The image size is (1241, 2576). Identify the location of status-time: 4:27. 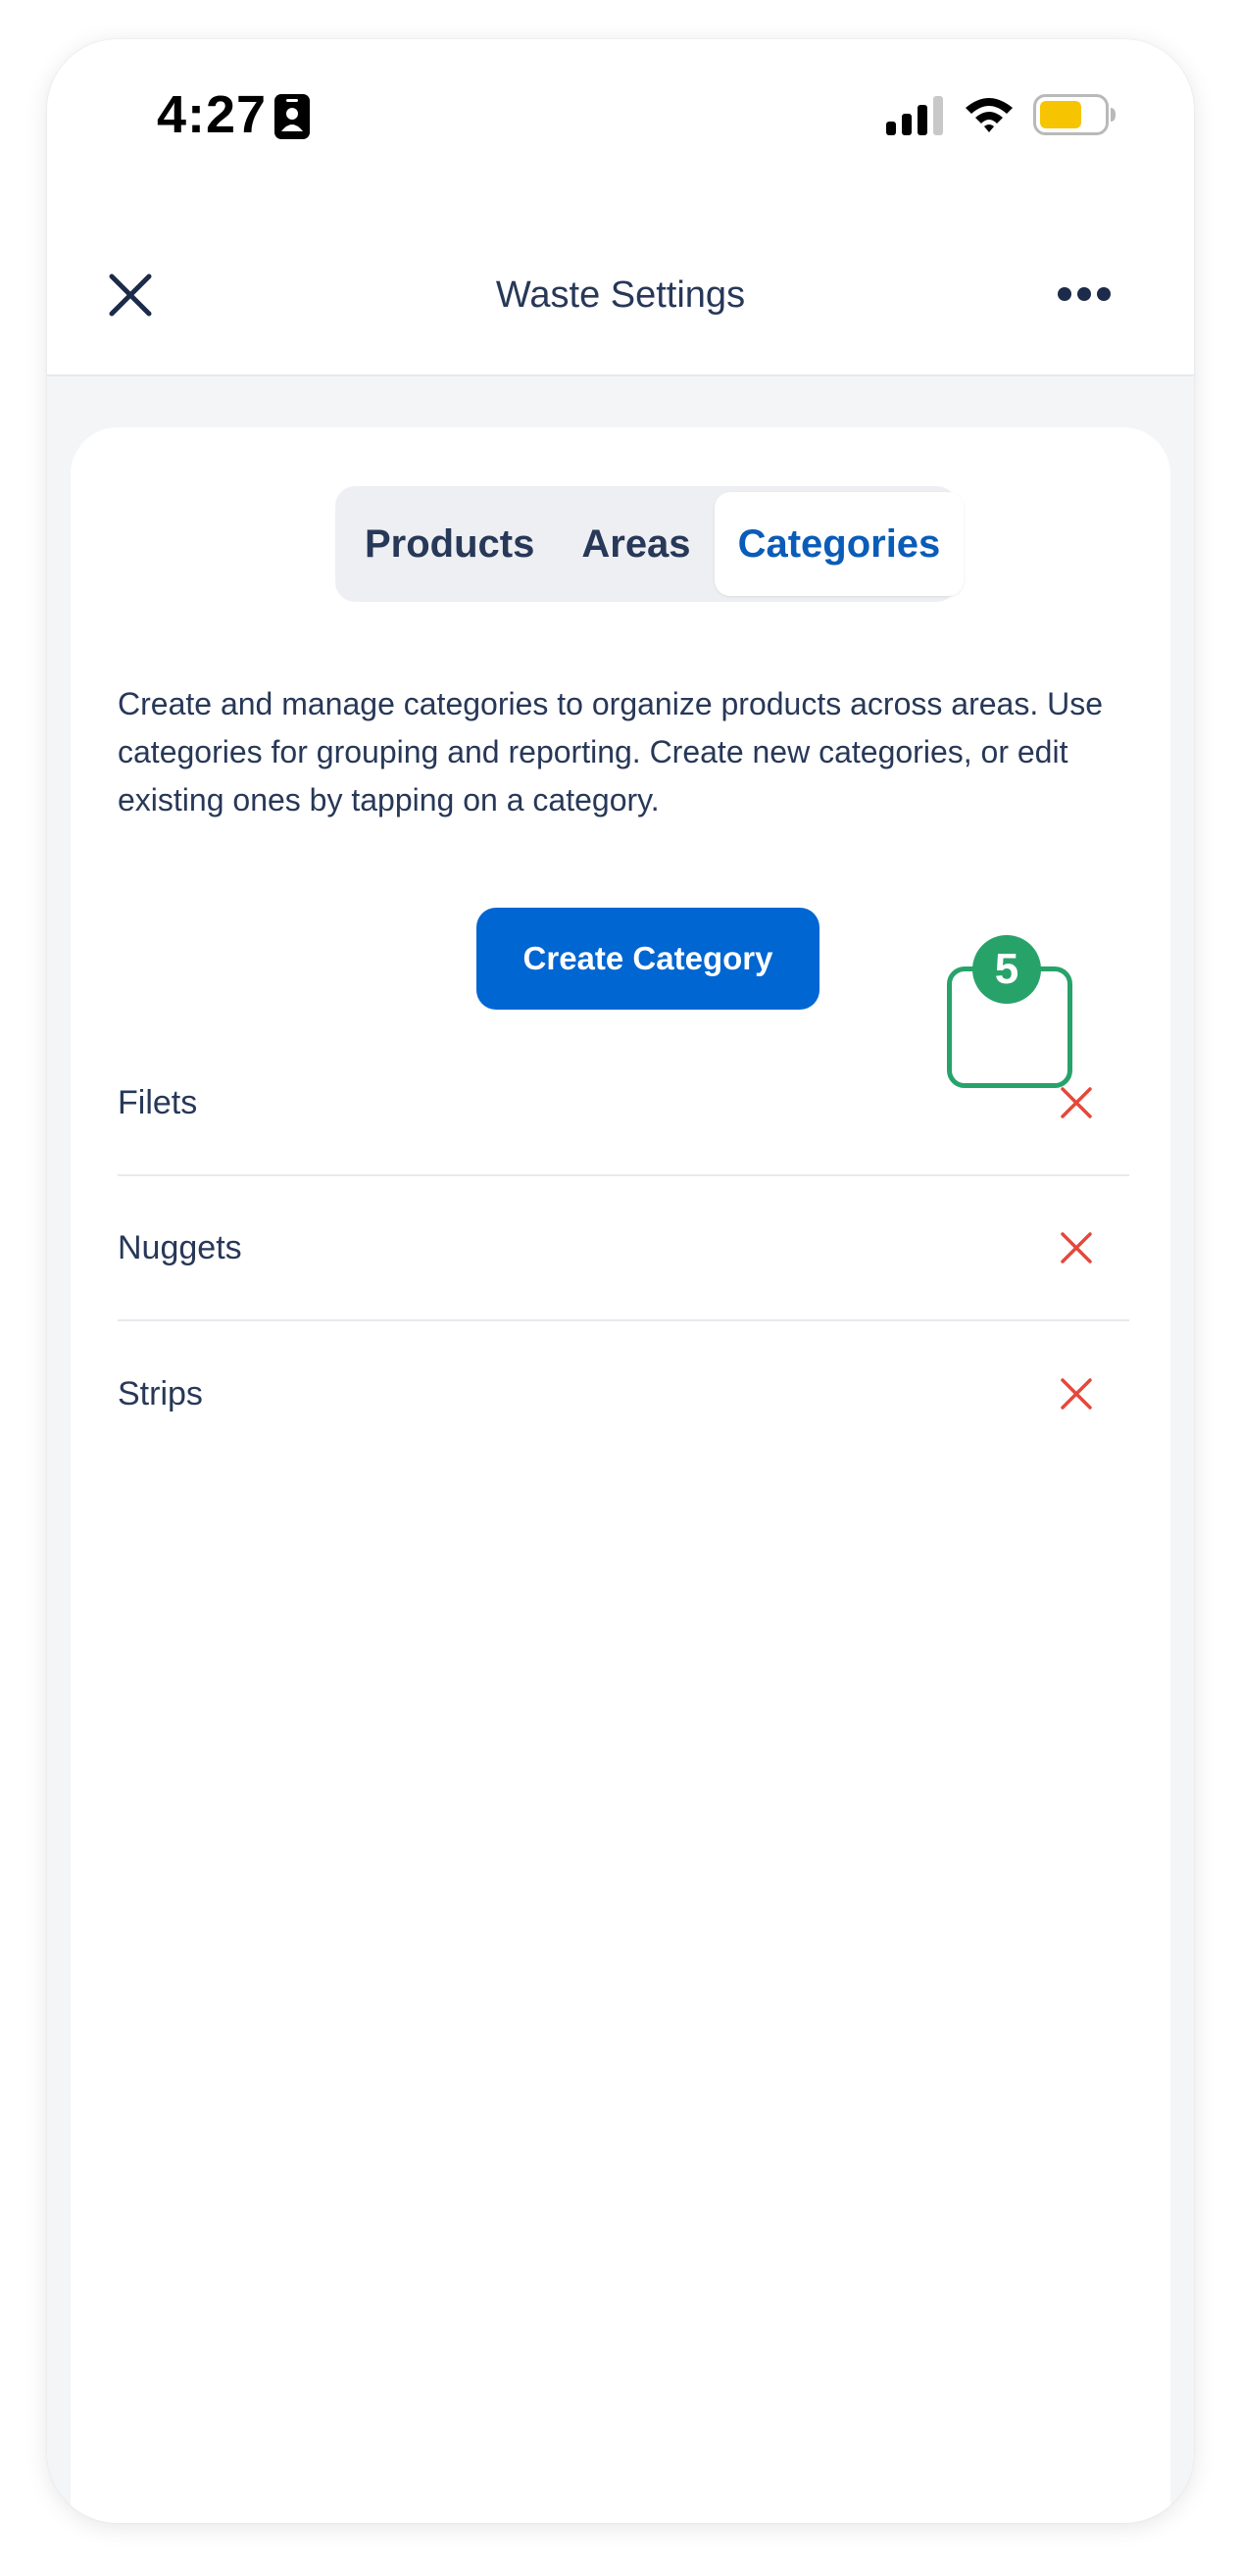
(212, 114).